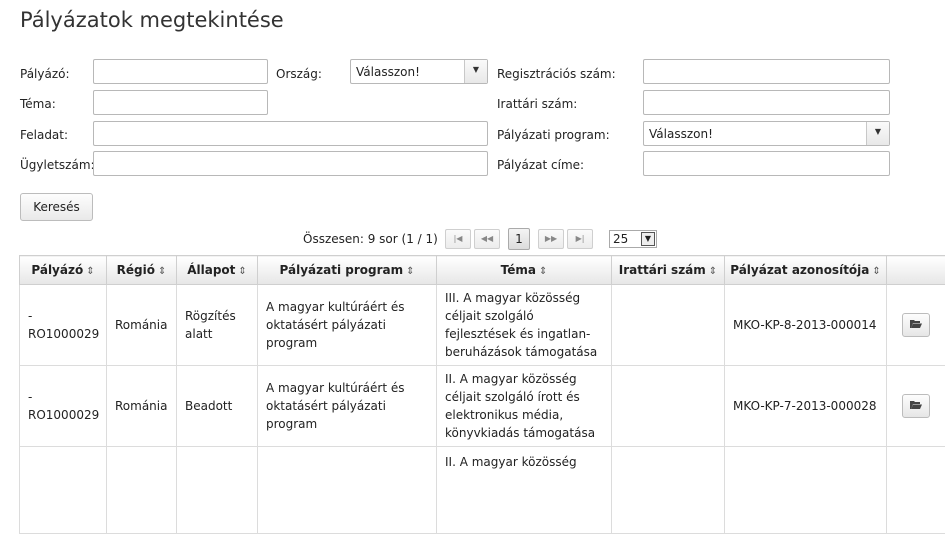 Image resolution: width=945 pixels, height=534 pixels. I want to click on cell-status: Rögzítés alatt, so click(217, 325).